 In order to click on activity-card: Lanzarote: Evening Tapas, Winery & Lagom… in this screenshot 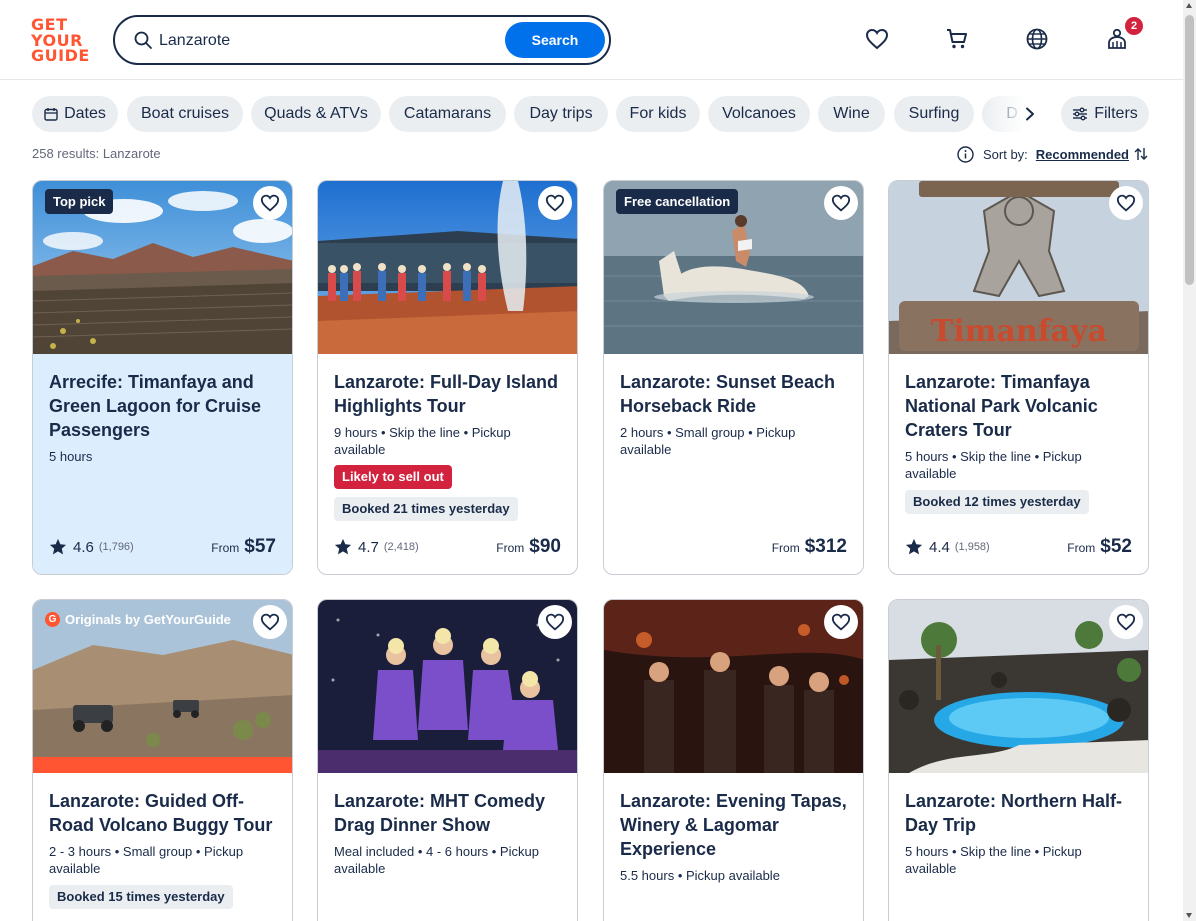, I will do `click(733, 760)`.